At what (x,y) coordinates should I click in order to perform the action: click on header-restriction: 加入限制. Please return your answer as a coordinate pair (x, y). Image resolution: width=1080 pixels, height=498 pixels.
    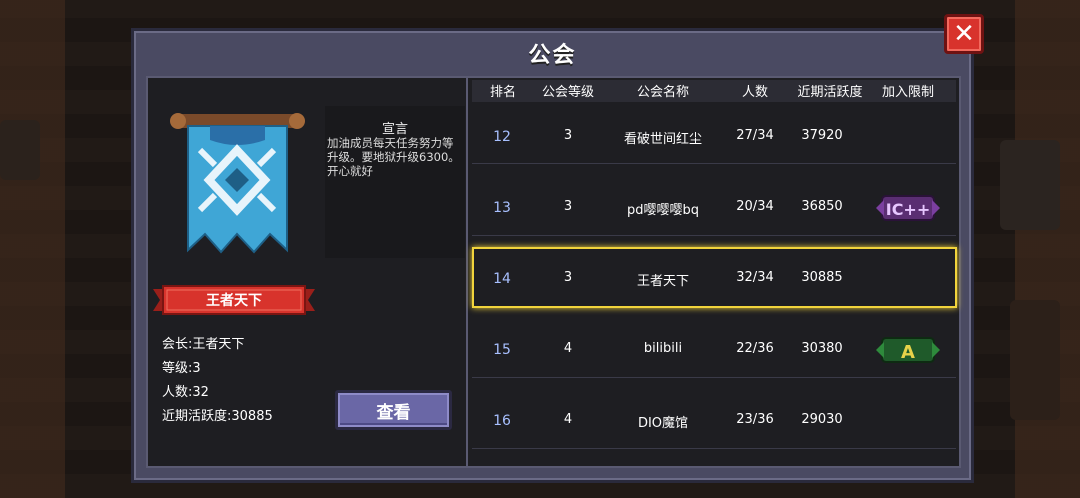
    Looking at the image, I should click on (908, 92).